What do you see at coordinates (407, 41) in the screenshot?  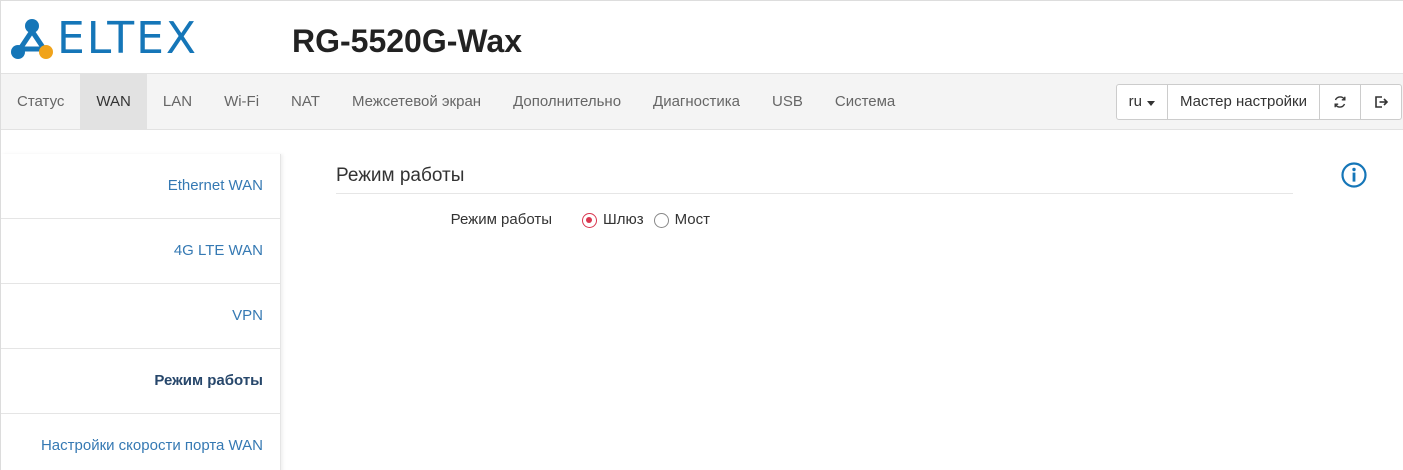 I see `device-model-title: RG-5520G-Wax` at bounding box center [407, 41].